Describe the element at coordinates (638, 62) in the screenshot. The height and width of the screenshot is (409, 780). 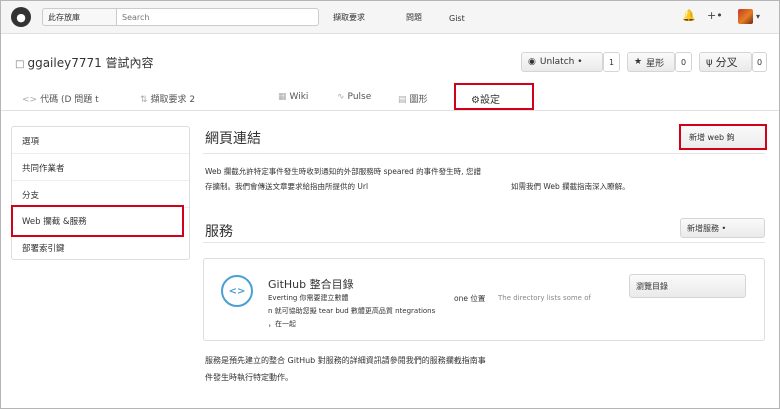
I see `star-icon: ★` at that location.